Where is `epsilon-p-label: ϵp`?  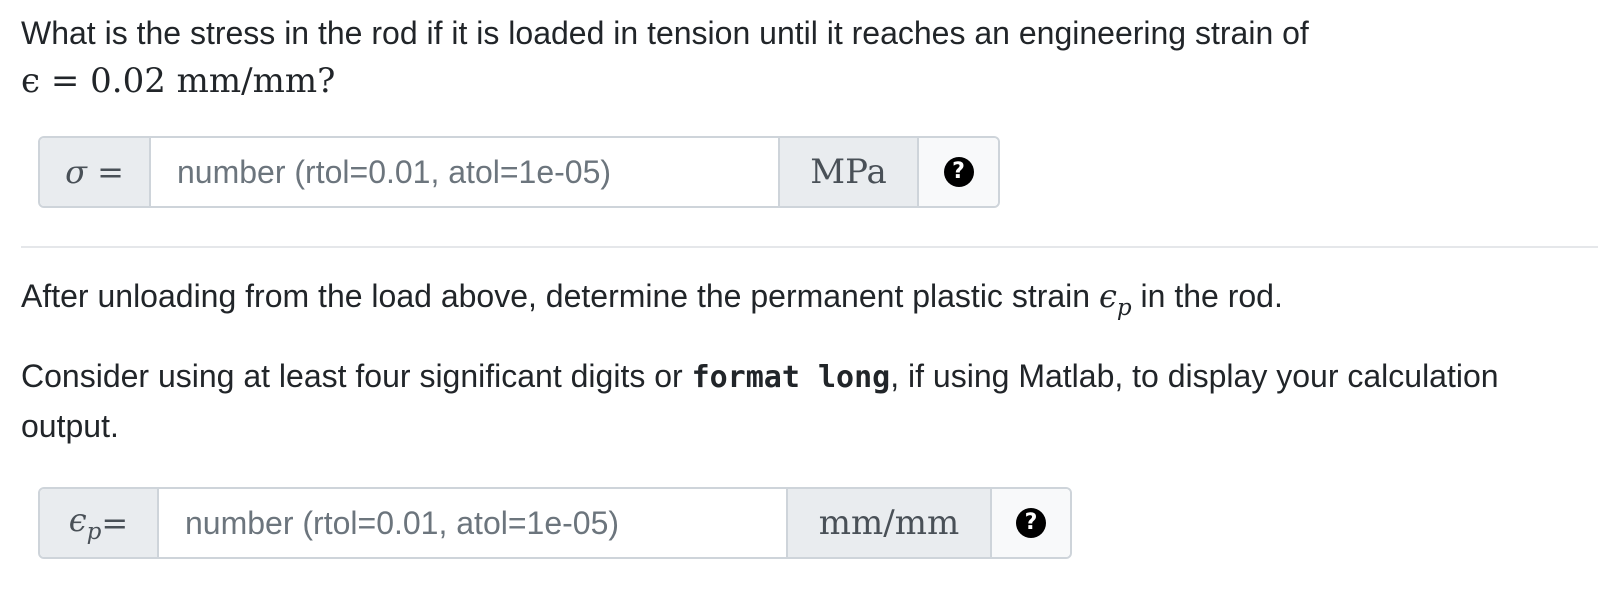 epsilon-p-label: ϵp is located at coordinates (85, 523).